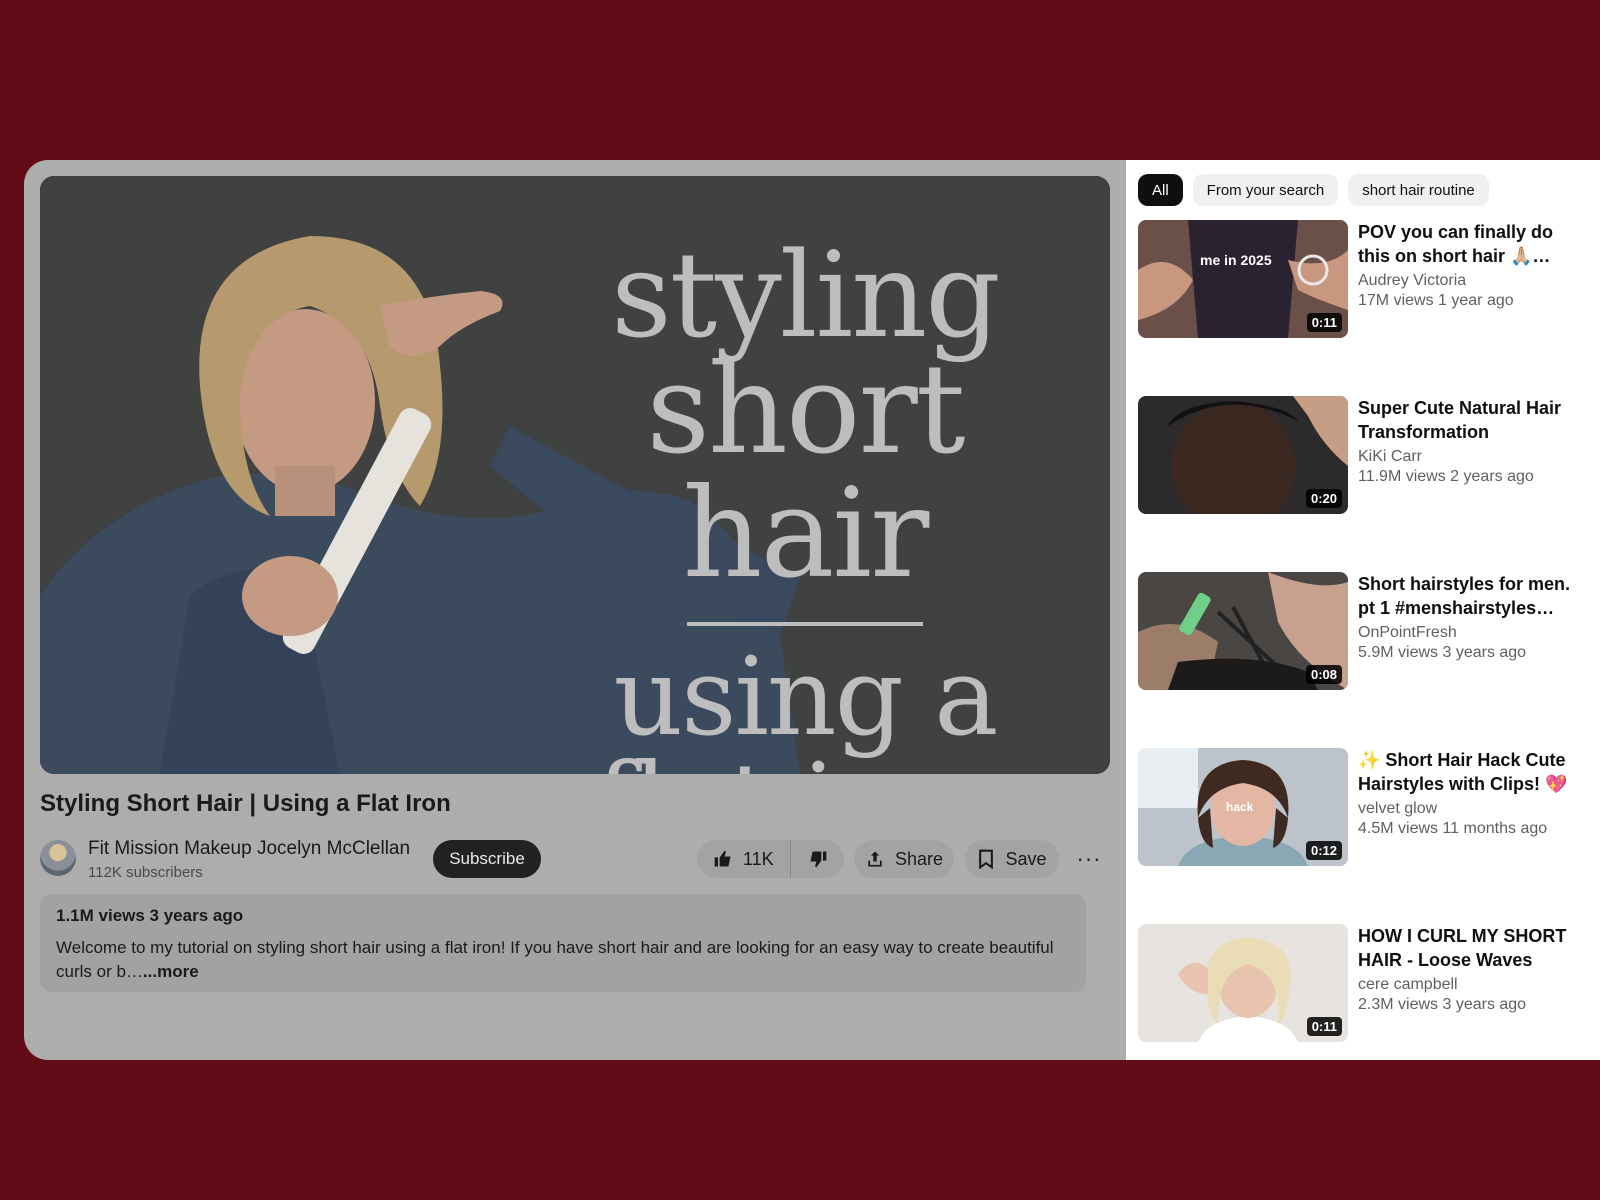  What do you see at coordinates (1442, 652) in the screenshot?
I see `recommended-video-meta: 5.9M views 3 years ago` at bounding box center [1442, 652].